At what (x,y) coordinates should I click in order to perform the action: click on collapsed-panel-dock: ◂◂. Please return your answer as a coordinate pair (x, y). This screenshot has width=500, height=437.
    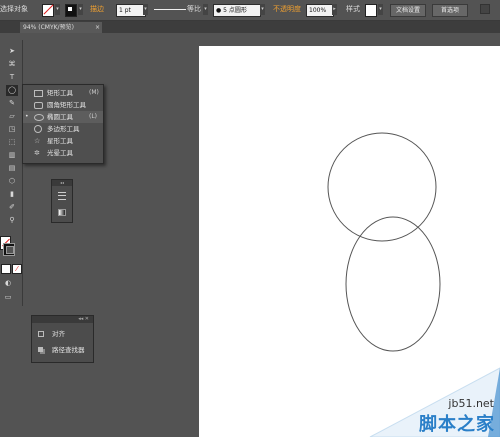
    Looking at the image, I should click on (62, 201).